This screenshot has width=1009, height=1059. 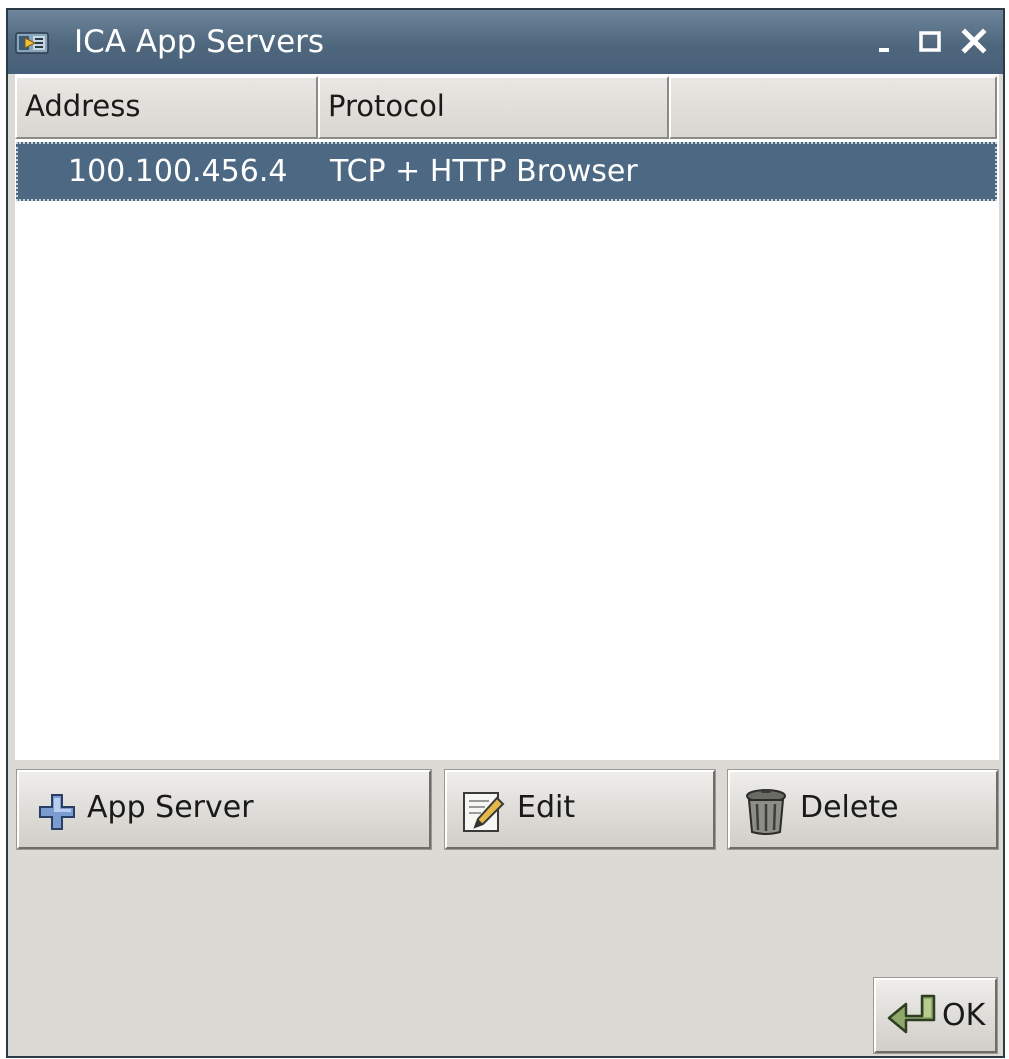 I want to click on edit-pencil-icon, so click(x=483, y=814).